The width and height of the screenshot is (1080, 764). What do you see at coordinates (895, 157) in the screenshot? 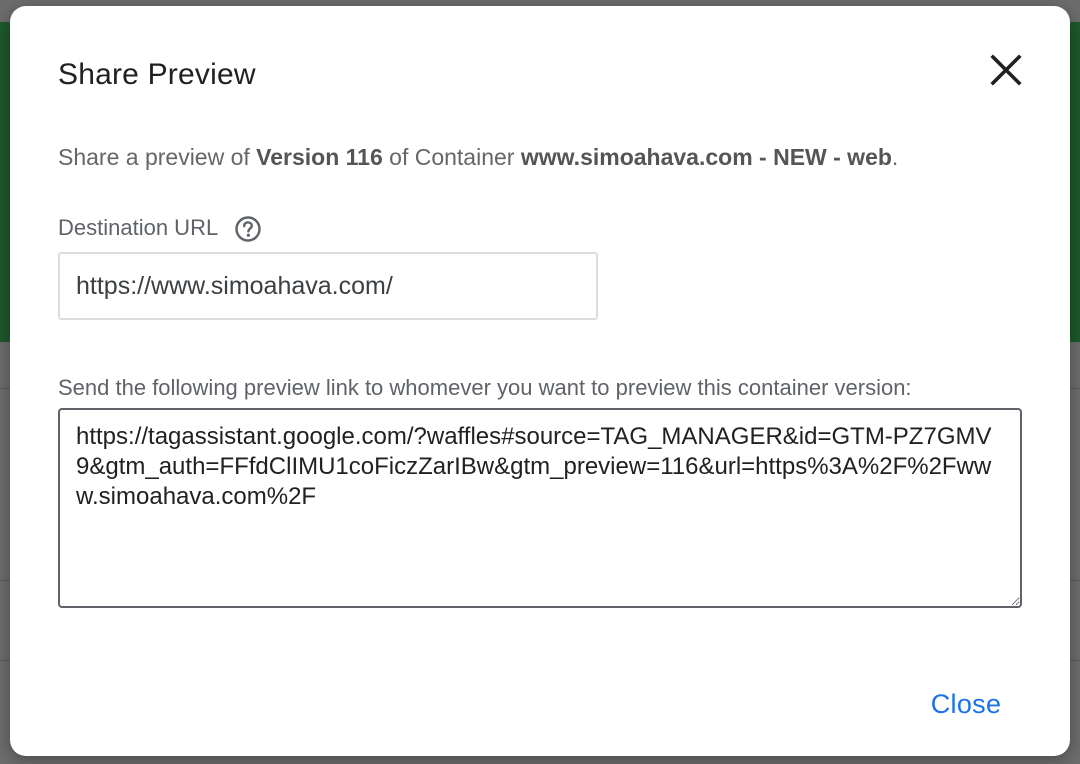
I see `description-suffix: .` at bounding box center [895, 157].